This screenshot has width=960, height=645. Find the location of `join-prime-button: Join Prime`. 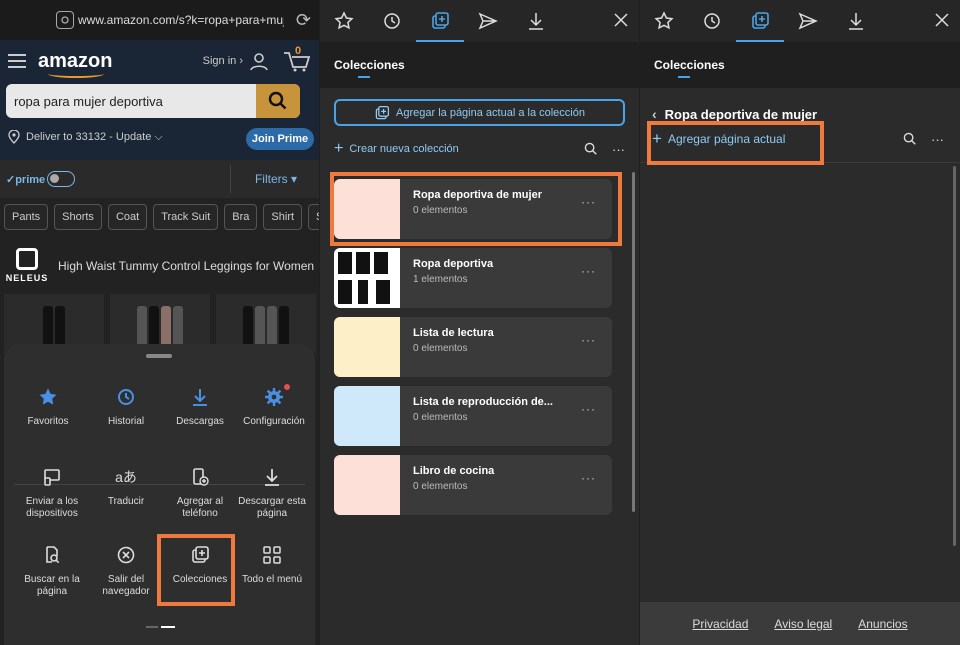

join-prime-button: Join Prime is located at coordinates (280, 139).